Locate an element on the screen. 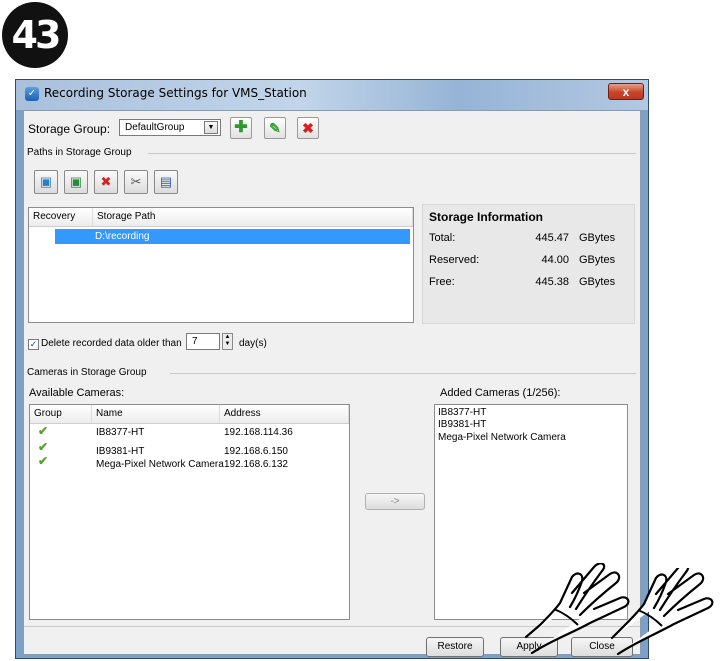 The height and width of the screenshot is (661, 722). pointing-hand-icon is located at coordinates (662, 612).